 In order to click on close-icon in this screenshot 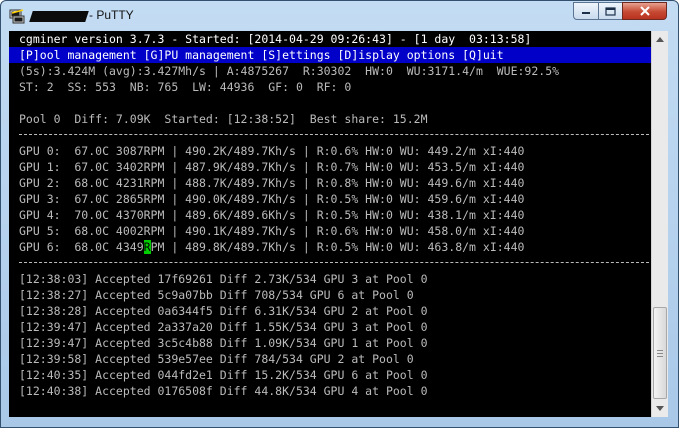, I will do `click(644, 11)`.